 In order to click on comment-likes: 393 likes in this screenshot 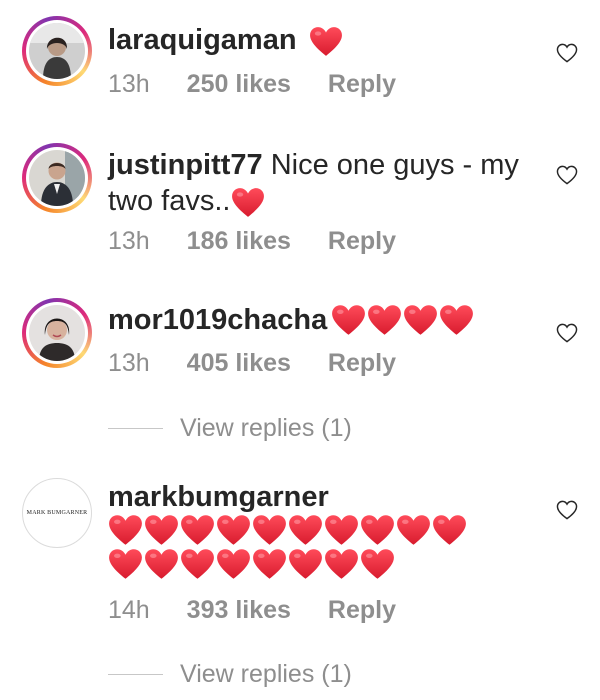, I will do `click(239, 610)`.